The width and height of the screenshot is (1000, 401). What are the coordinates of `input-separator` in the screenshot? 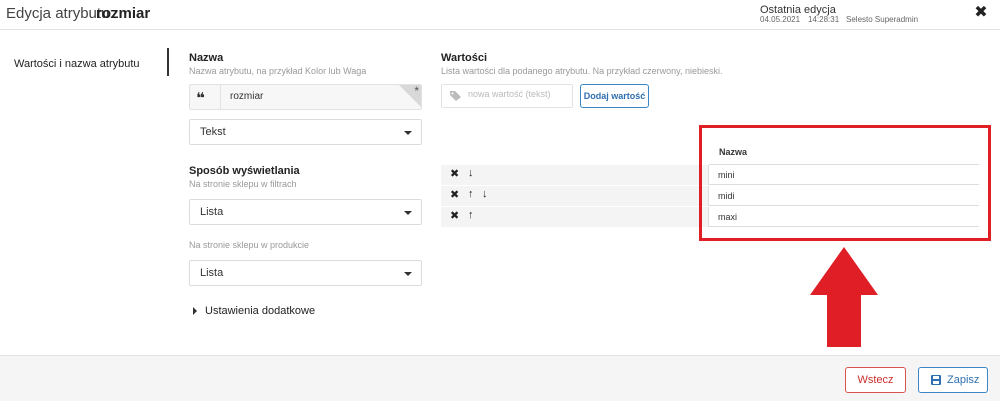 It's located at (220, 97).